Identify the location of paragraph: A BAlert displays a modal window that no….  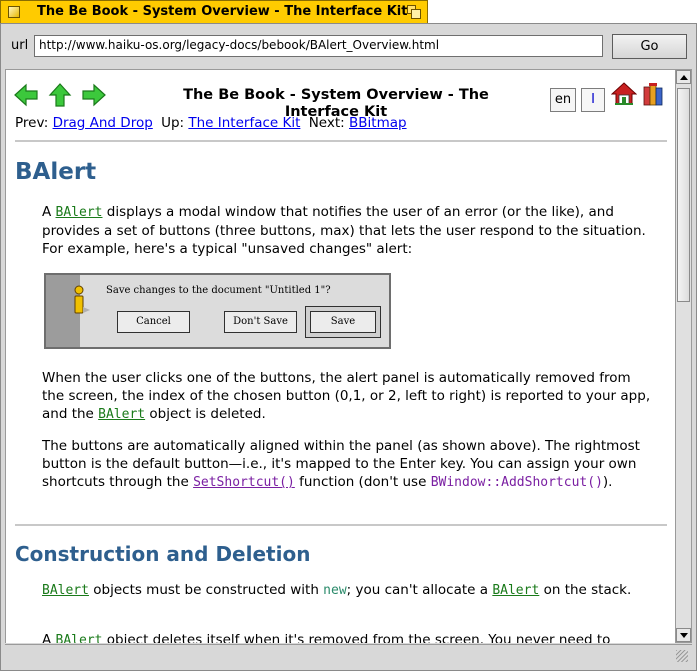
(344, 230).